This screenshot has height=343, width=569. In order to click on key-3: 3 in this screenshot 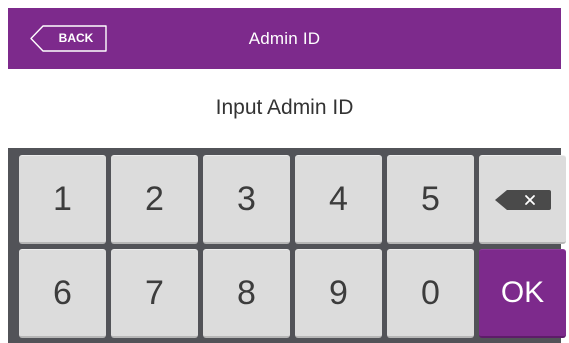, I will do `click(246, 199)`.